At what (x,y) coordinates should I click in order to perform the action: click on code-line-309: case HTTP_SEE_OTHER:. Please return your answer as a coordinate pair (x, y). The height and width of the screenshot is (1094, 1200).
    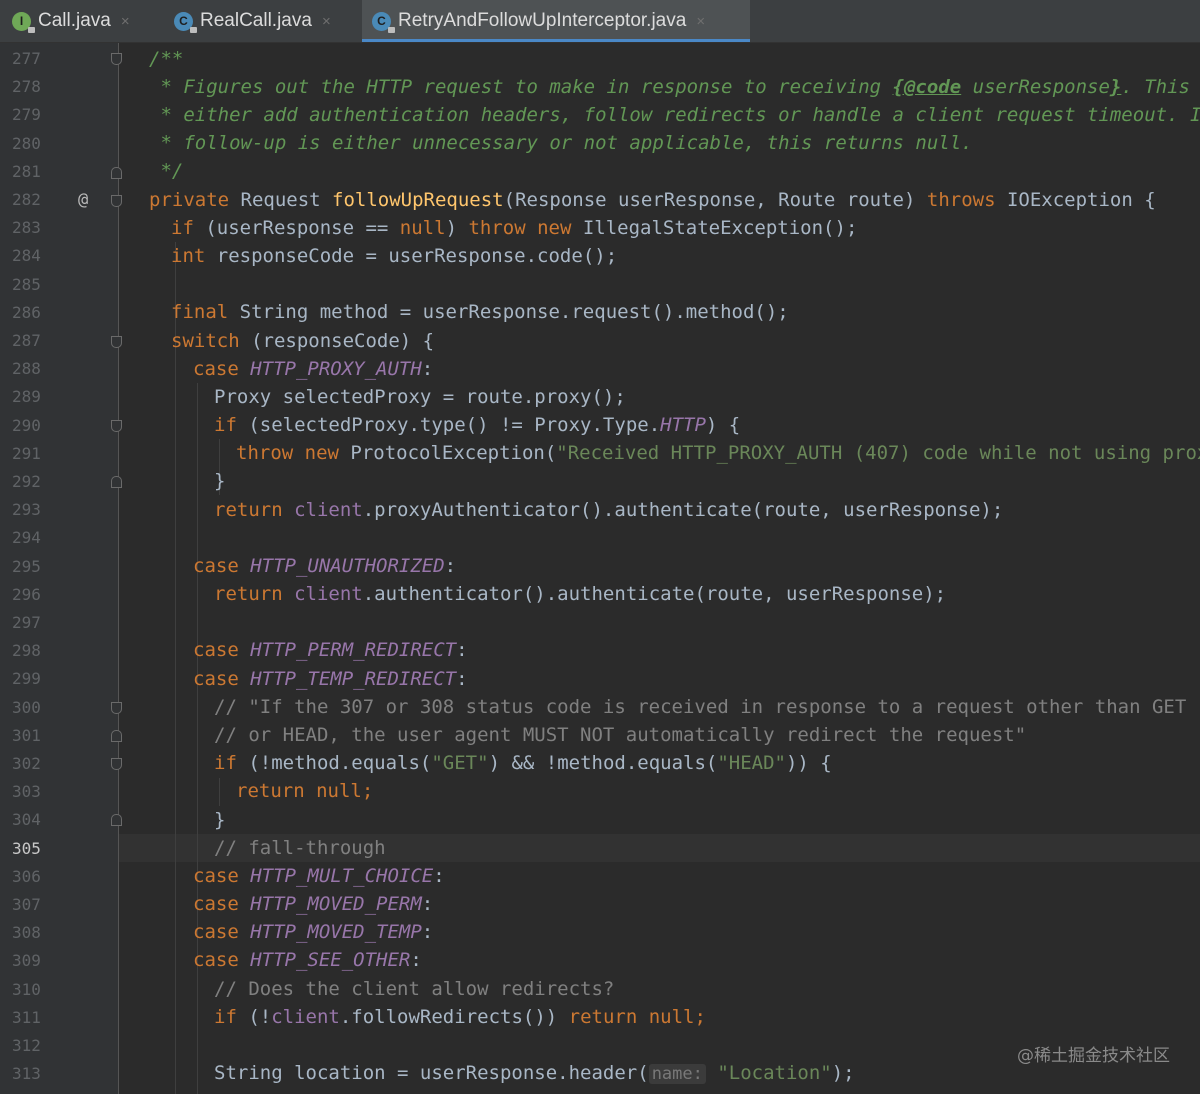
    Looking at the image, I should click on (307, 960).